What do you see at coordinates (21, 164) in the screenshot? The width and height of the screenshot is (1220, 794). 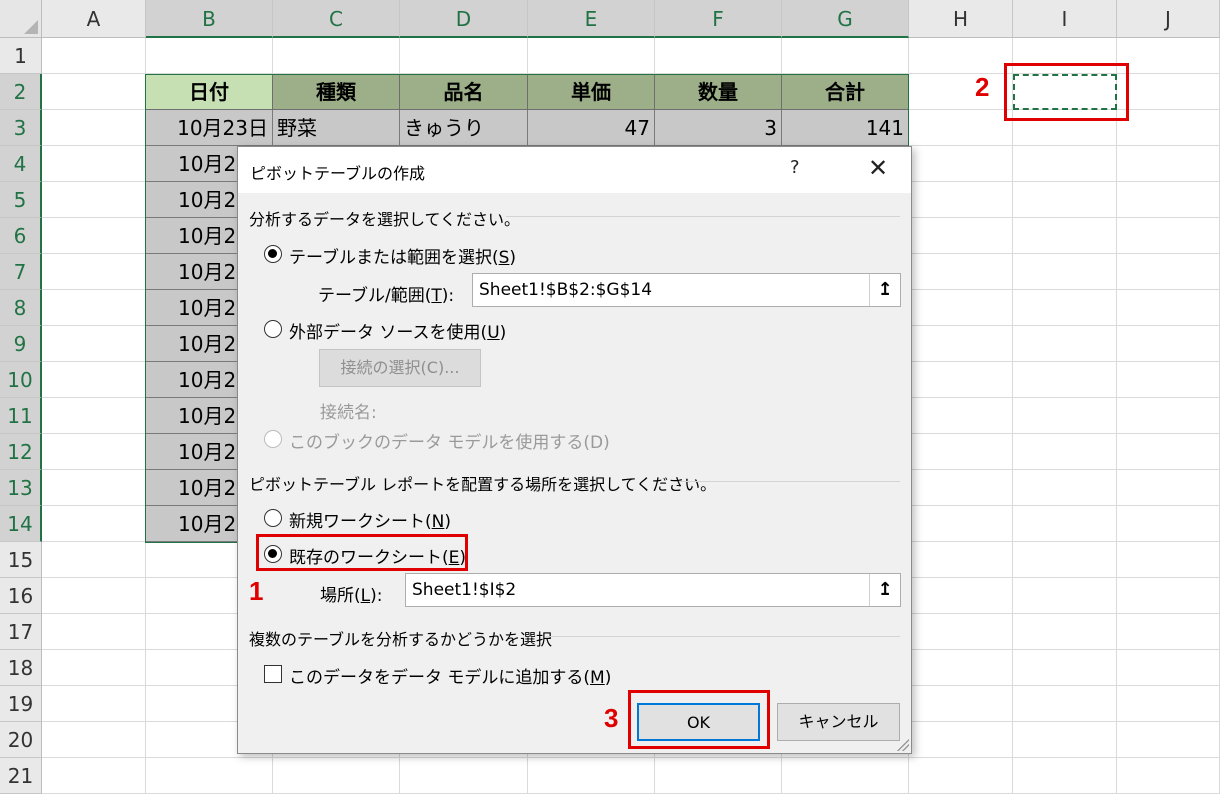 I see `row-header-4: 4` at bounding box center [21, 164].